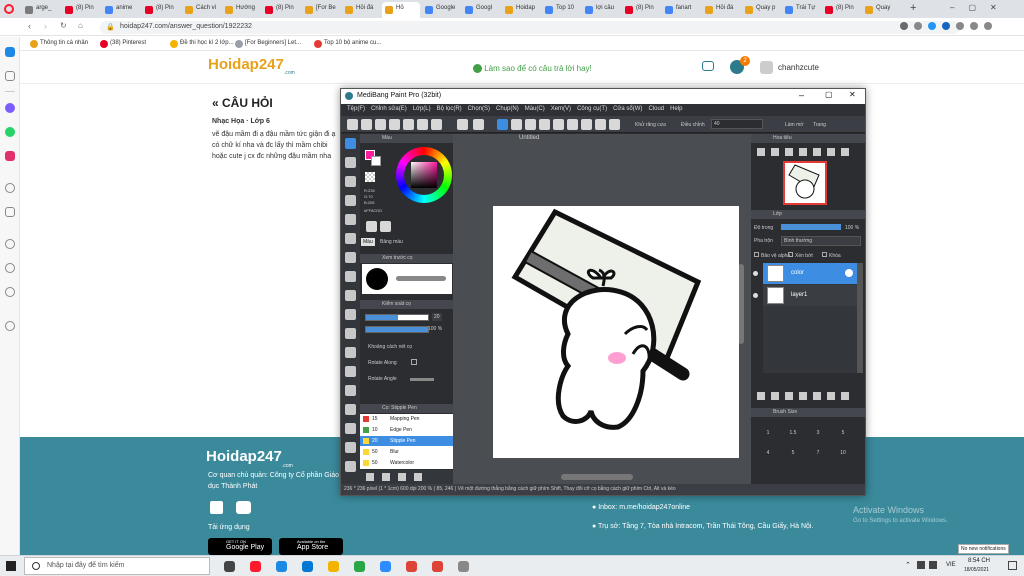  I want to click on browser-tab: Quay, so click(881, 10).